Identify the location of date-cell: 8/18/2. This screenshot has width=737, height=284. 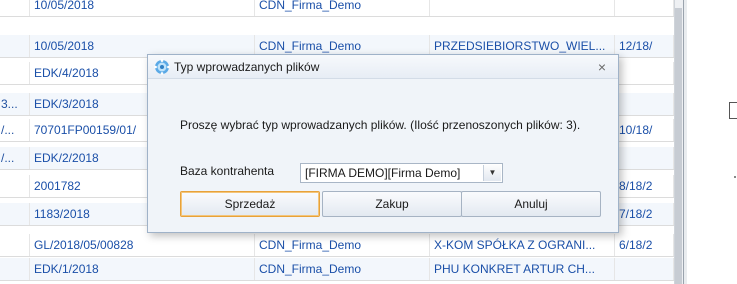
(644, 186).